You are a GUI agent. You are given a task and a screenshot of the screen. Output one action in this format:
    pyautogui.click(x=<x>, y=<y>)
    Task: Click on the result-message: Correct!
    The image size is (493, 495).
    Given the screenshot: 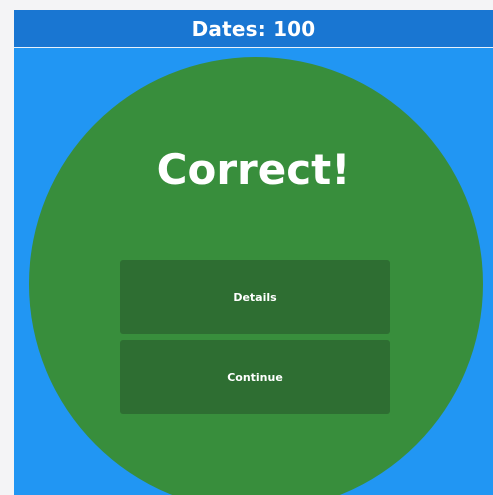 What is the action you would take?
    pyautogui.click(x=253, y=169)
    